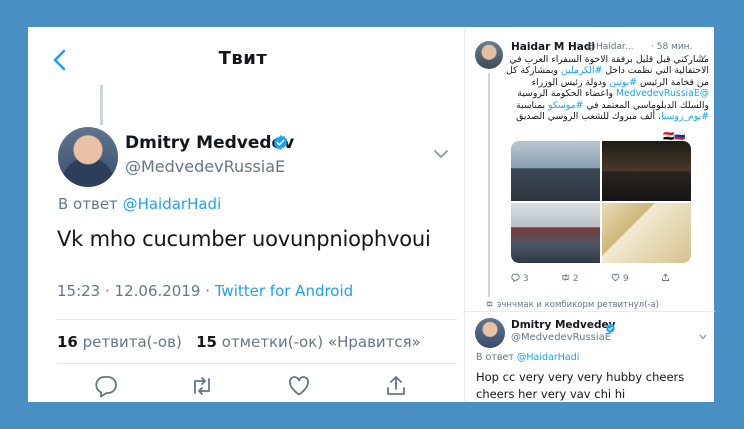  Describe the element at coordinates (79, 291) in the screenshot. I see `tweet-time: 15:23` at that location.